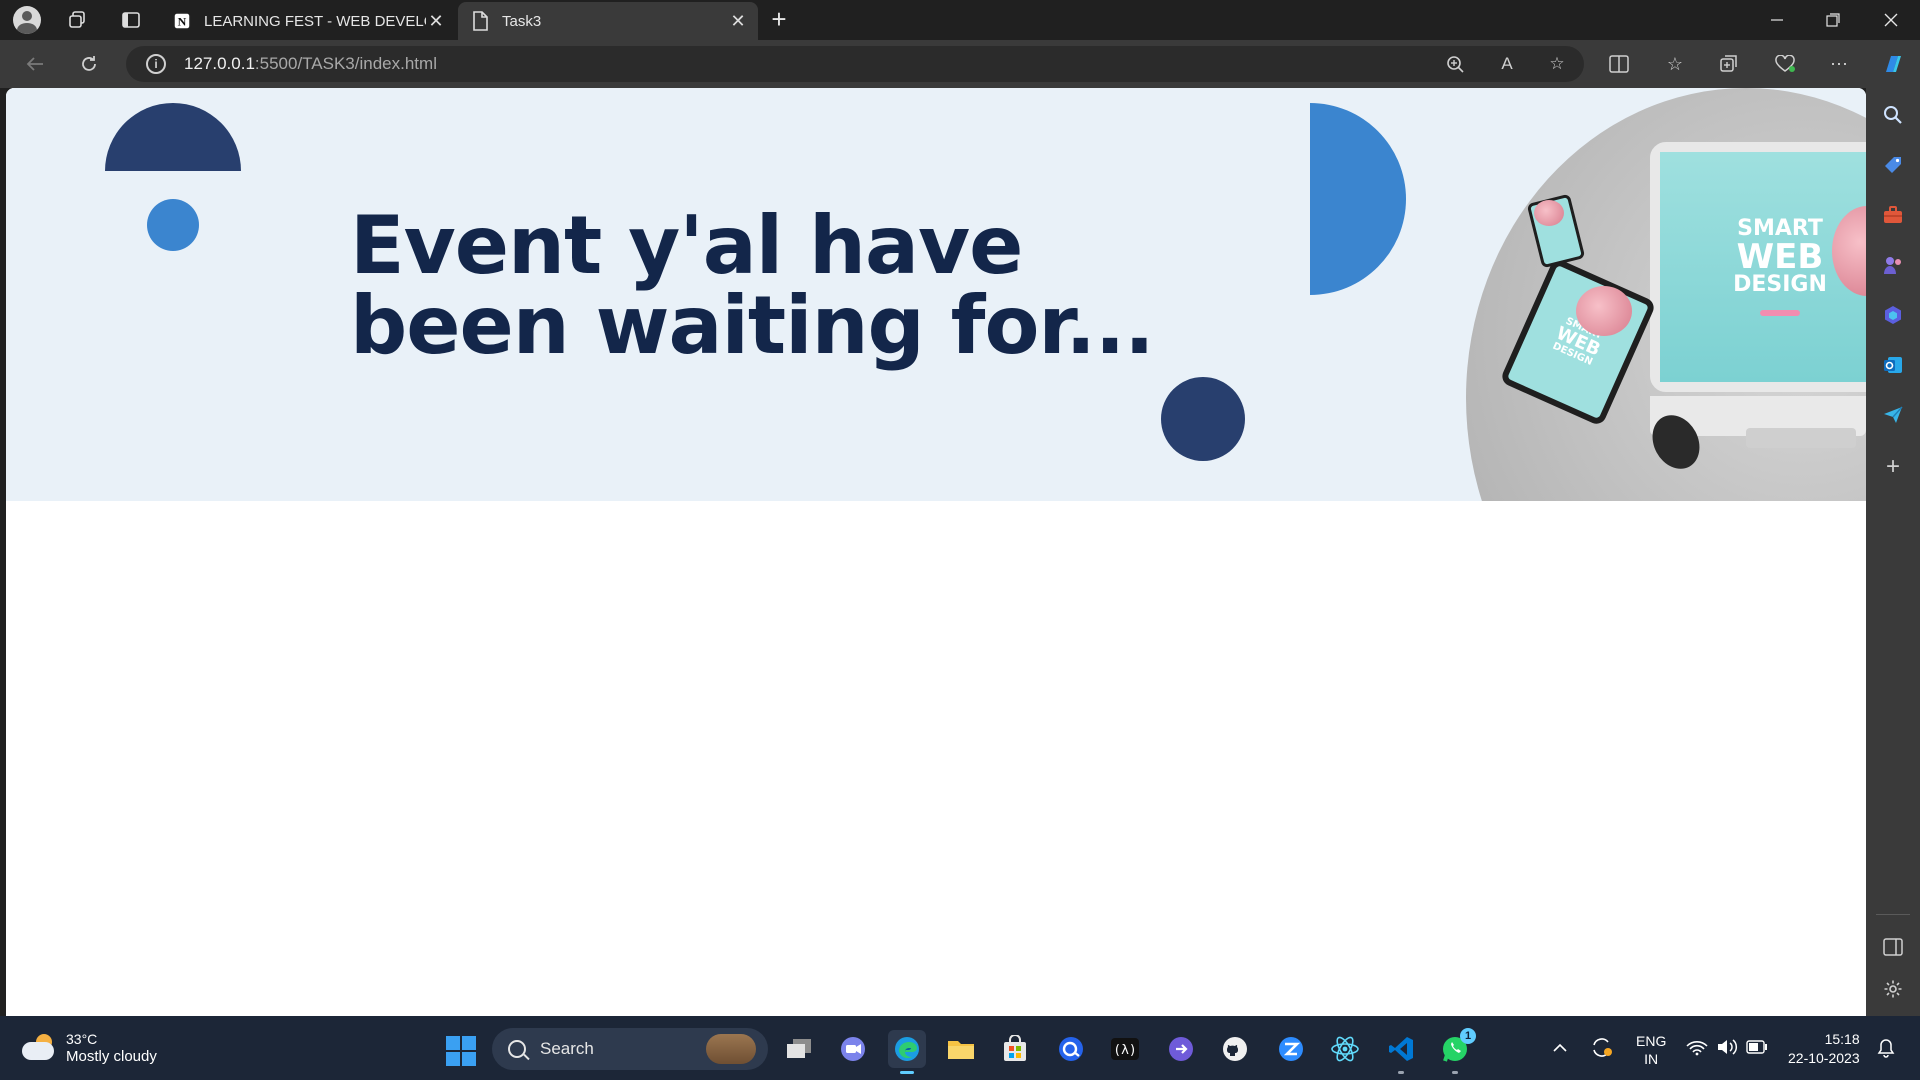 The image size is (1920, 1080). I want to click on add-icon: +, so click(1893, 466).